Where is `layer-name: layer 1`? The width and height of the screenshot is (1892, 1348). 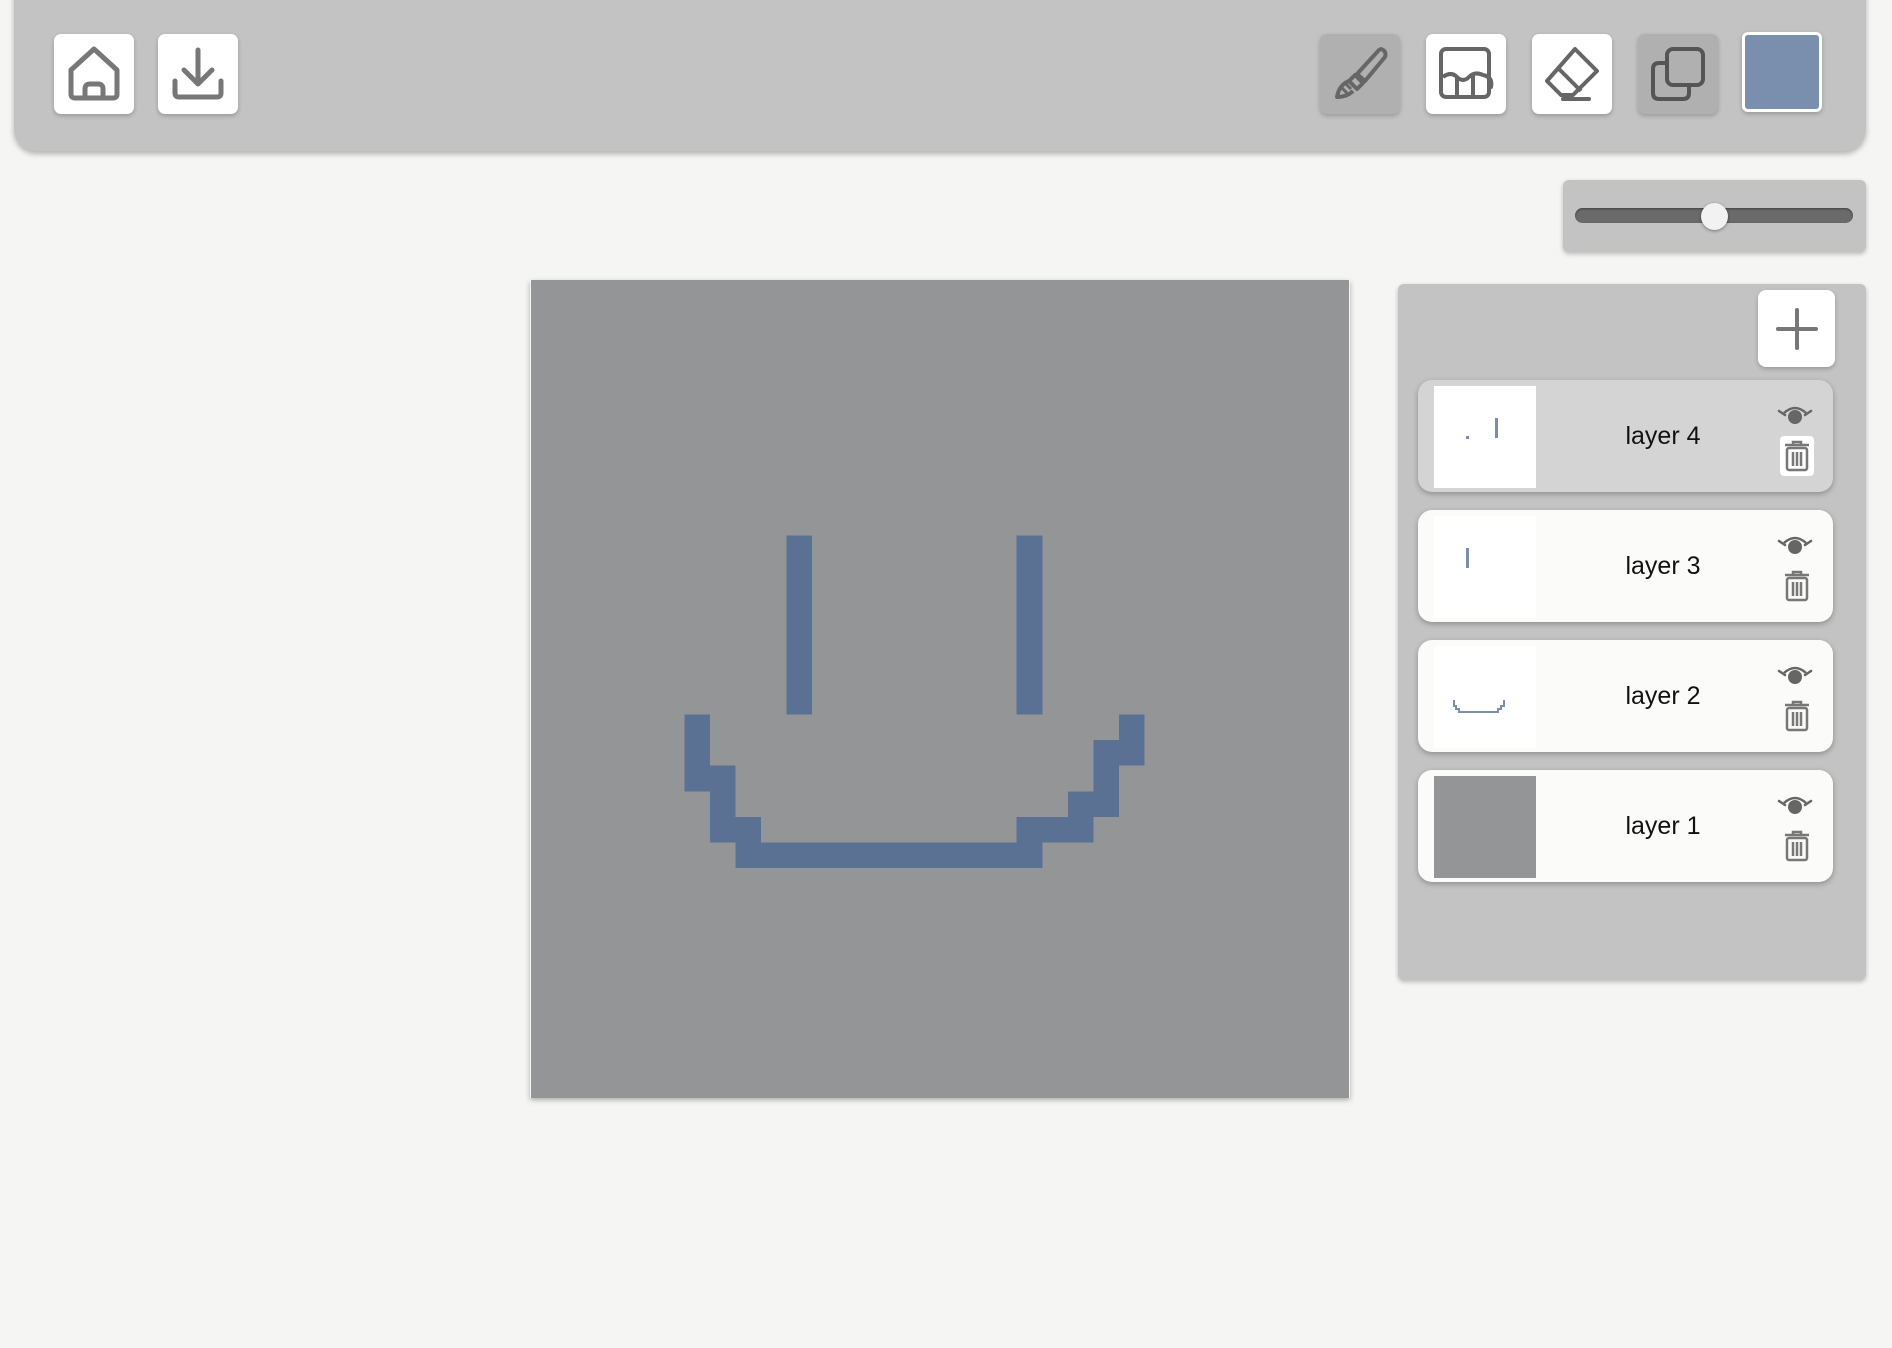 layer-name: layer 1 is located at coordinates (1663, 826).